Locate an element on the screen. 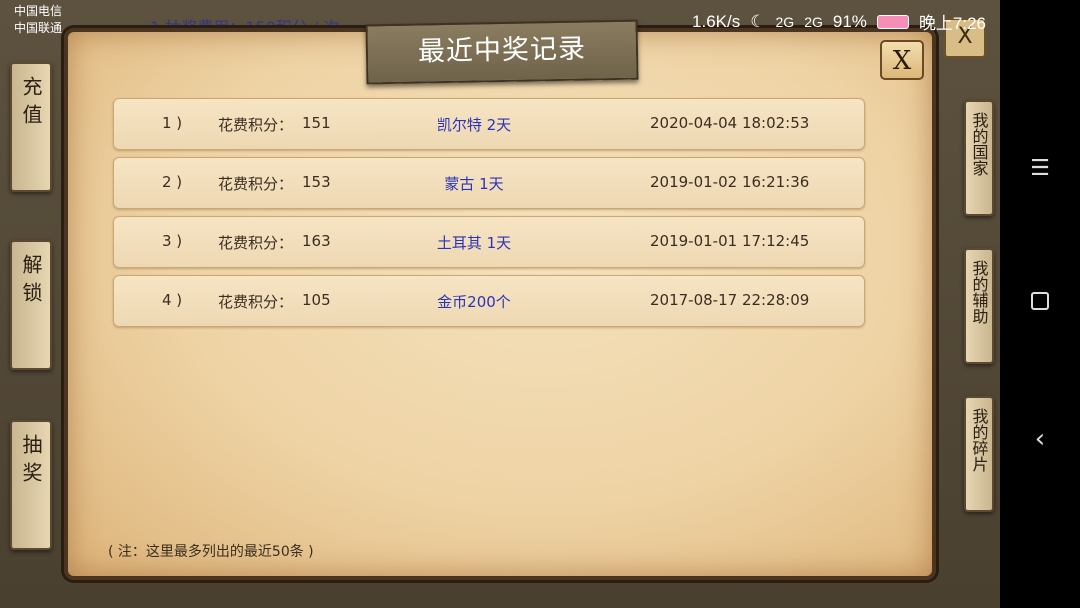  status-indicators: 1.6K/s ☾ 2G 2G 91% 晚上7:26 is located at coordinates (839, 21).